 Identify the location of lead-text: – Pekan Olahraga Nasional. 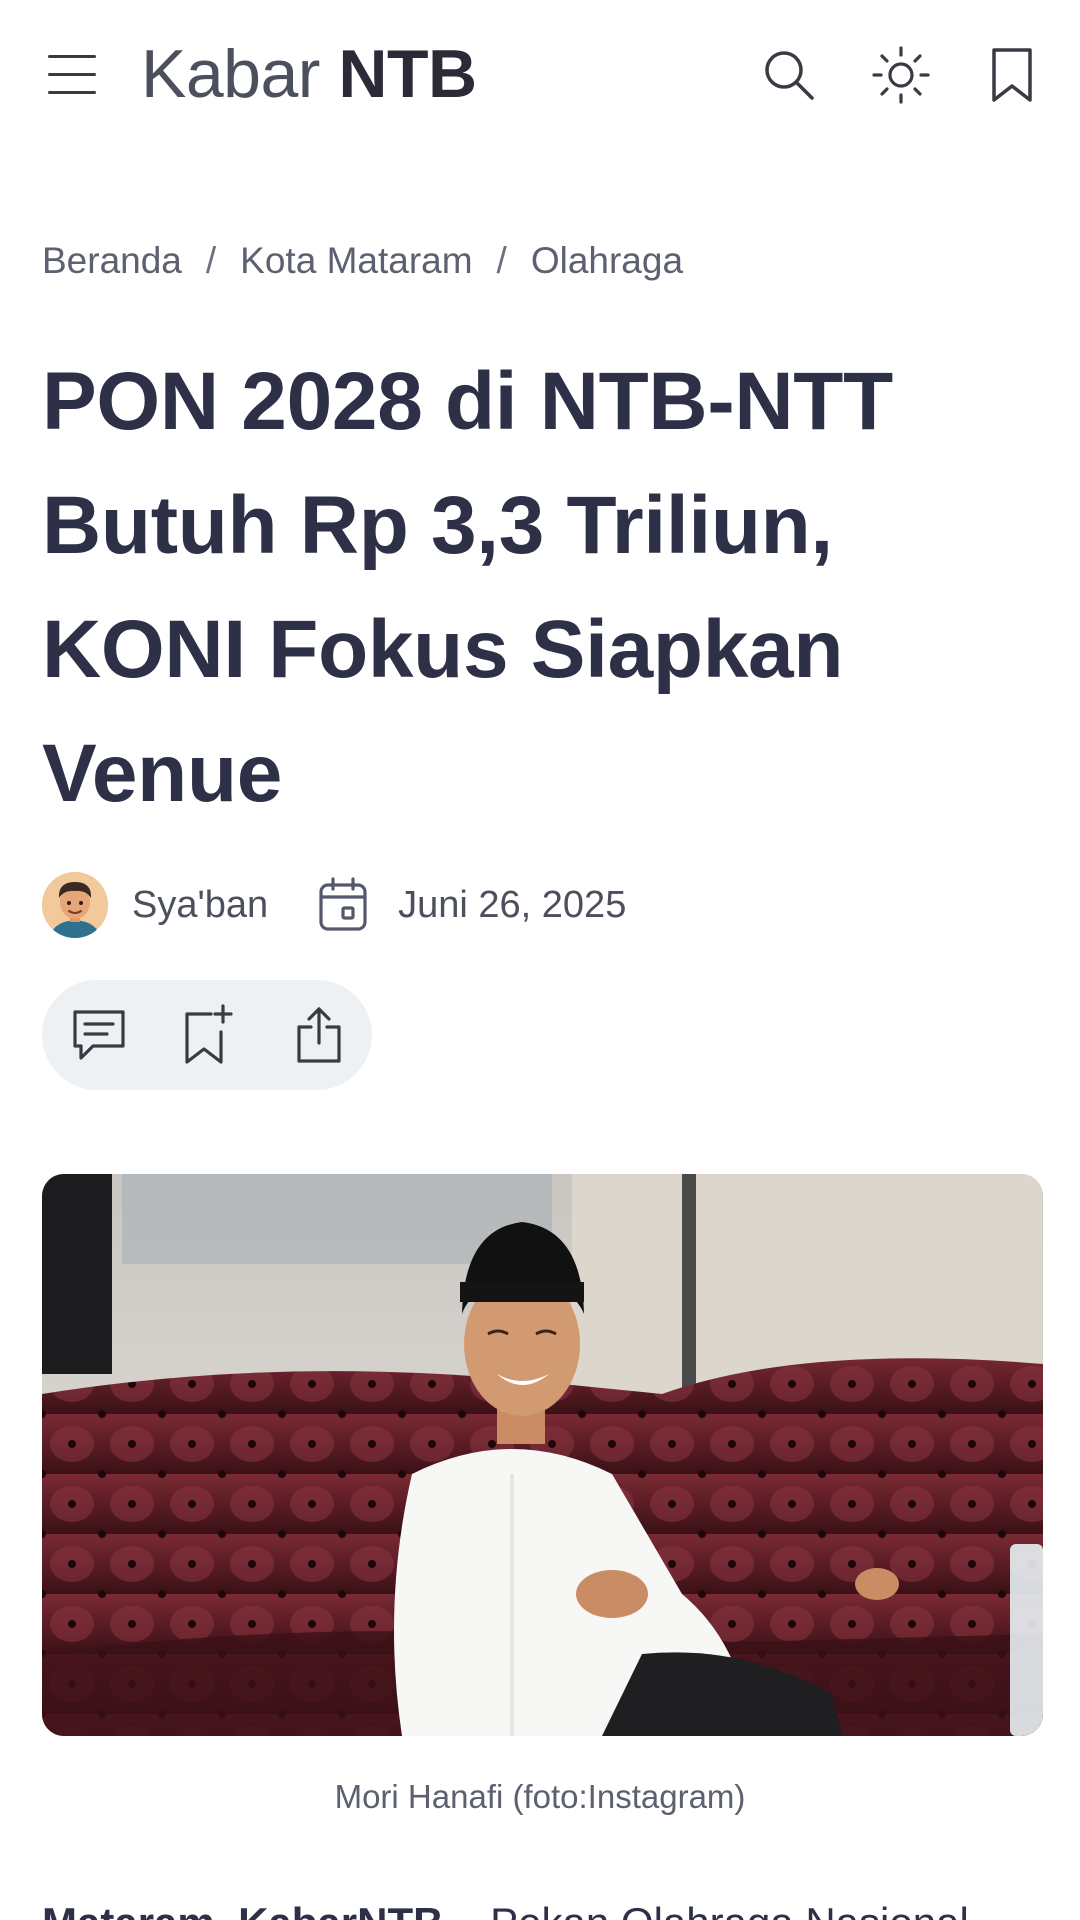
(706, 1909).